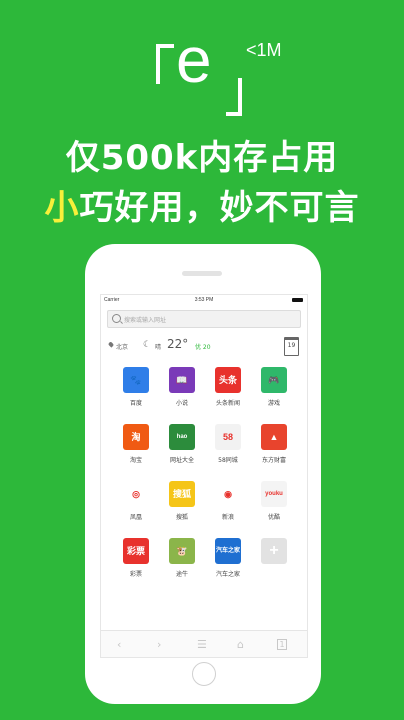  What do you see at coordinates (274, 494) in the screenshot?
I see `youku-icon: youku` at bounding box center [274, 494].